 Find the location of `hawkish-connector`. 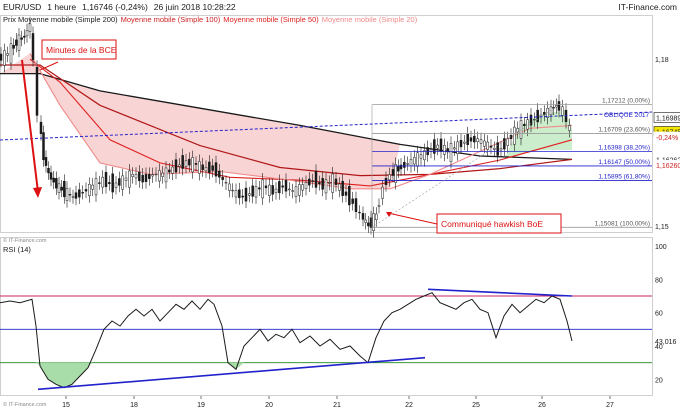

hawkish-connector is located at coordinates (412, 218).